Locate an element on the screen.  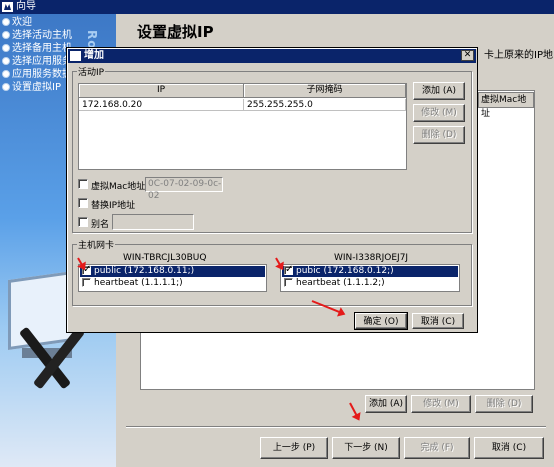
nav-step-welcome: 欢迎 is located at coordinates (17, 22).